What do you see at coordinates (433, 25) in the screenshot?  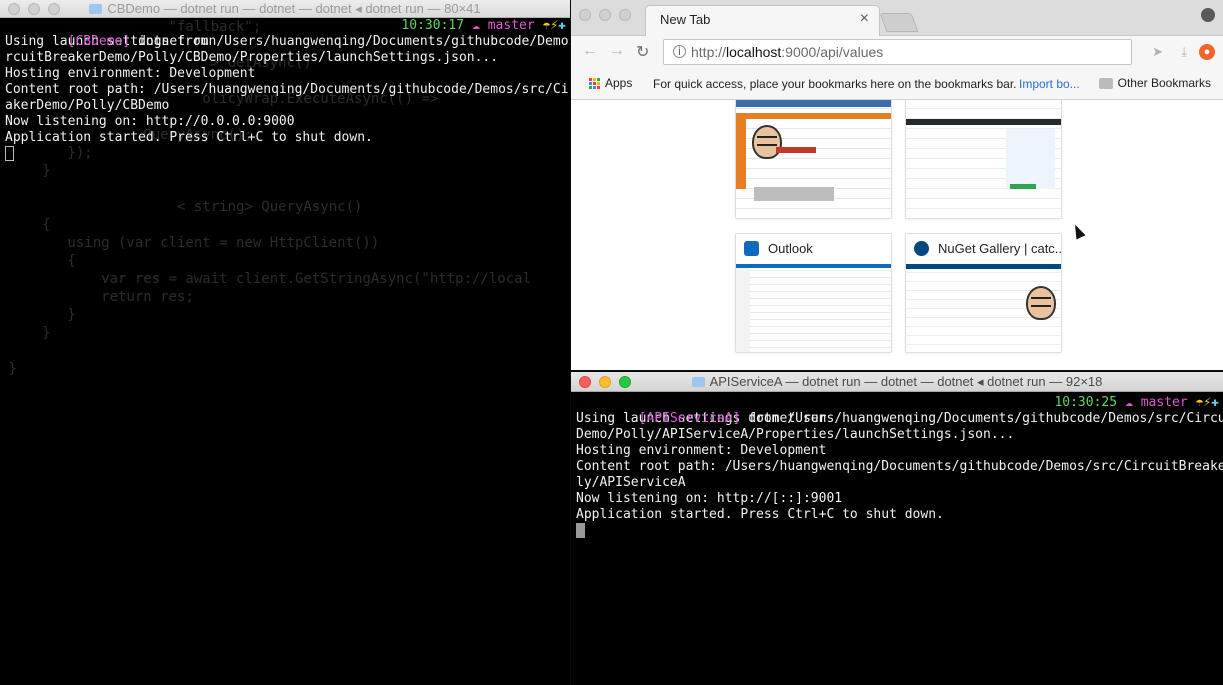 I see `prompt-time: 10:30:17` at bounding box center [433, 25].